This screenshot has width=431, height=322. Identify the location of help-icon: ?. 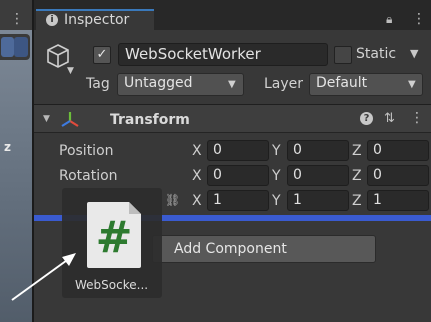
(366, 118).